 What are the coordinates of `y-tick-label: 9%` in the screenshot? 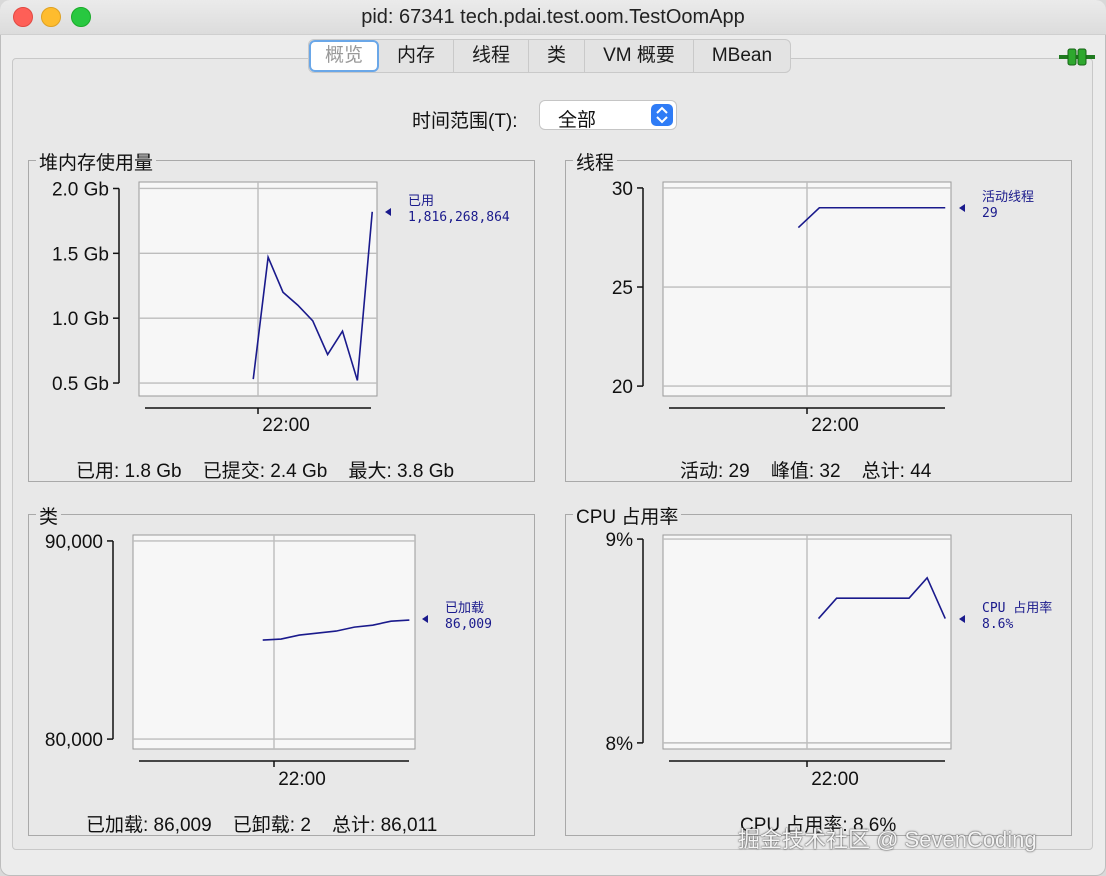 It's located at (620, 540).